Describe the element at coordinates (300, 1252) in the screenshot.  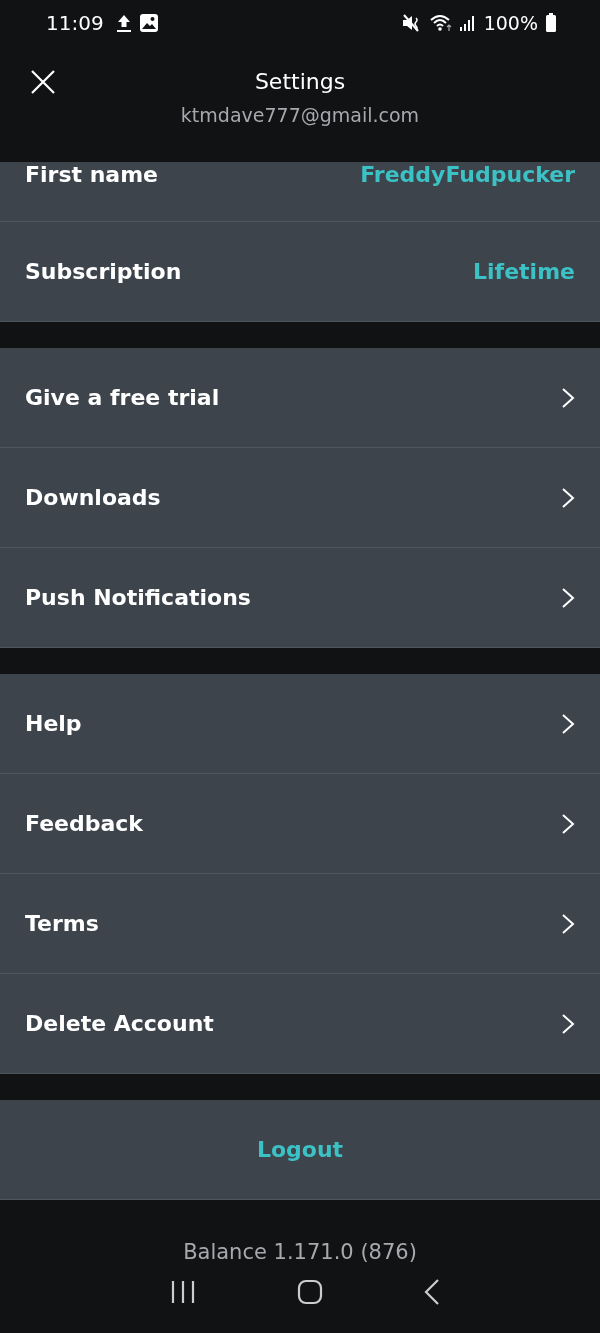
I see `app-version: Balance 1.171.0 (876)` at that location.